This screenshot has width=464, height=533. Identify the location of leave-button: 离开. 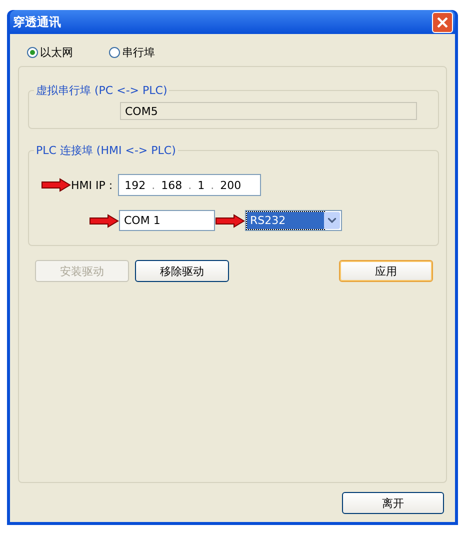
(393, 503).